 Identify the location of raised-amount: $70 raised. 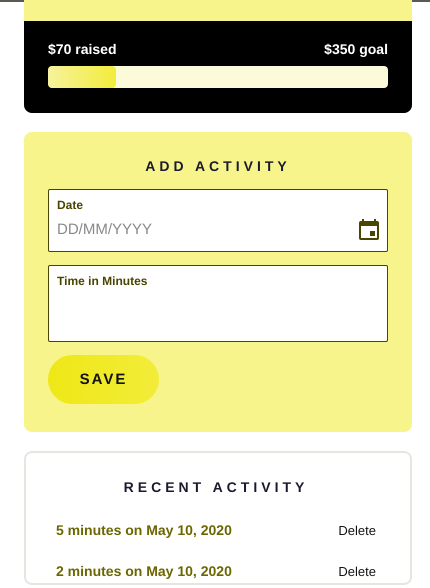
(82, 49).